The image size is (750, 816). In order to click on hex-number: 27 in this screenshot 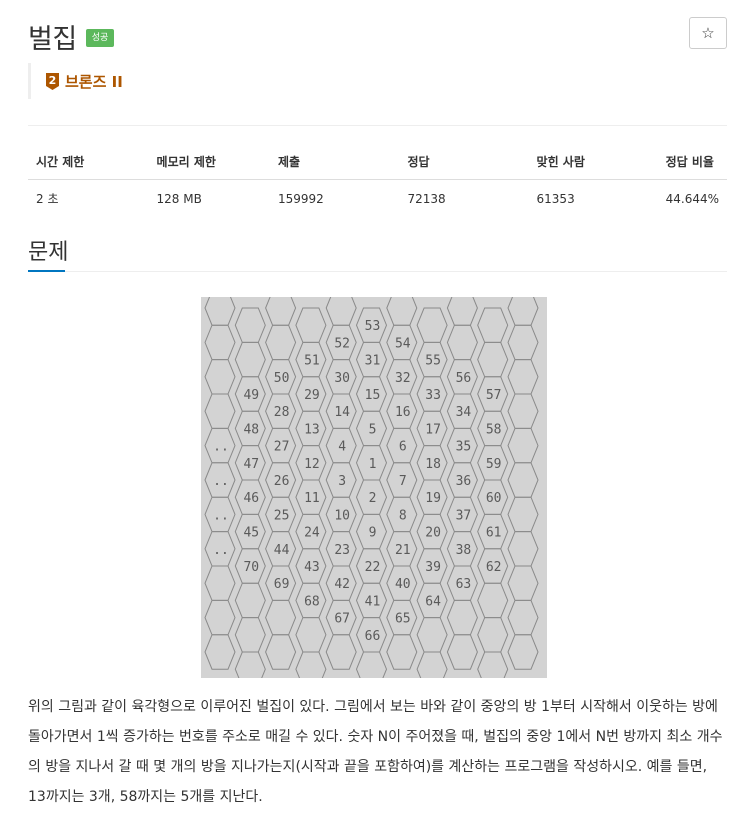, I will do `click(282, 447)`.